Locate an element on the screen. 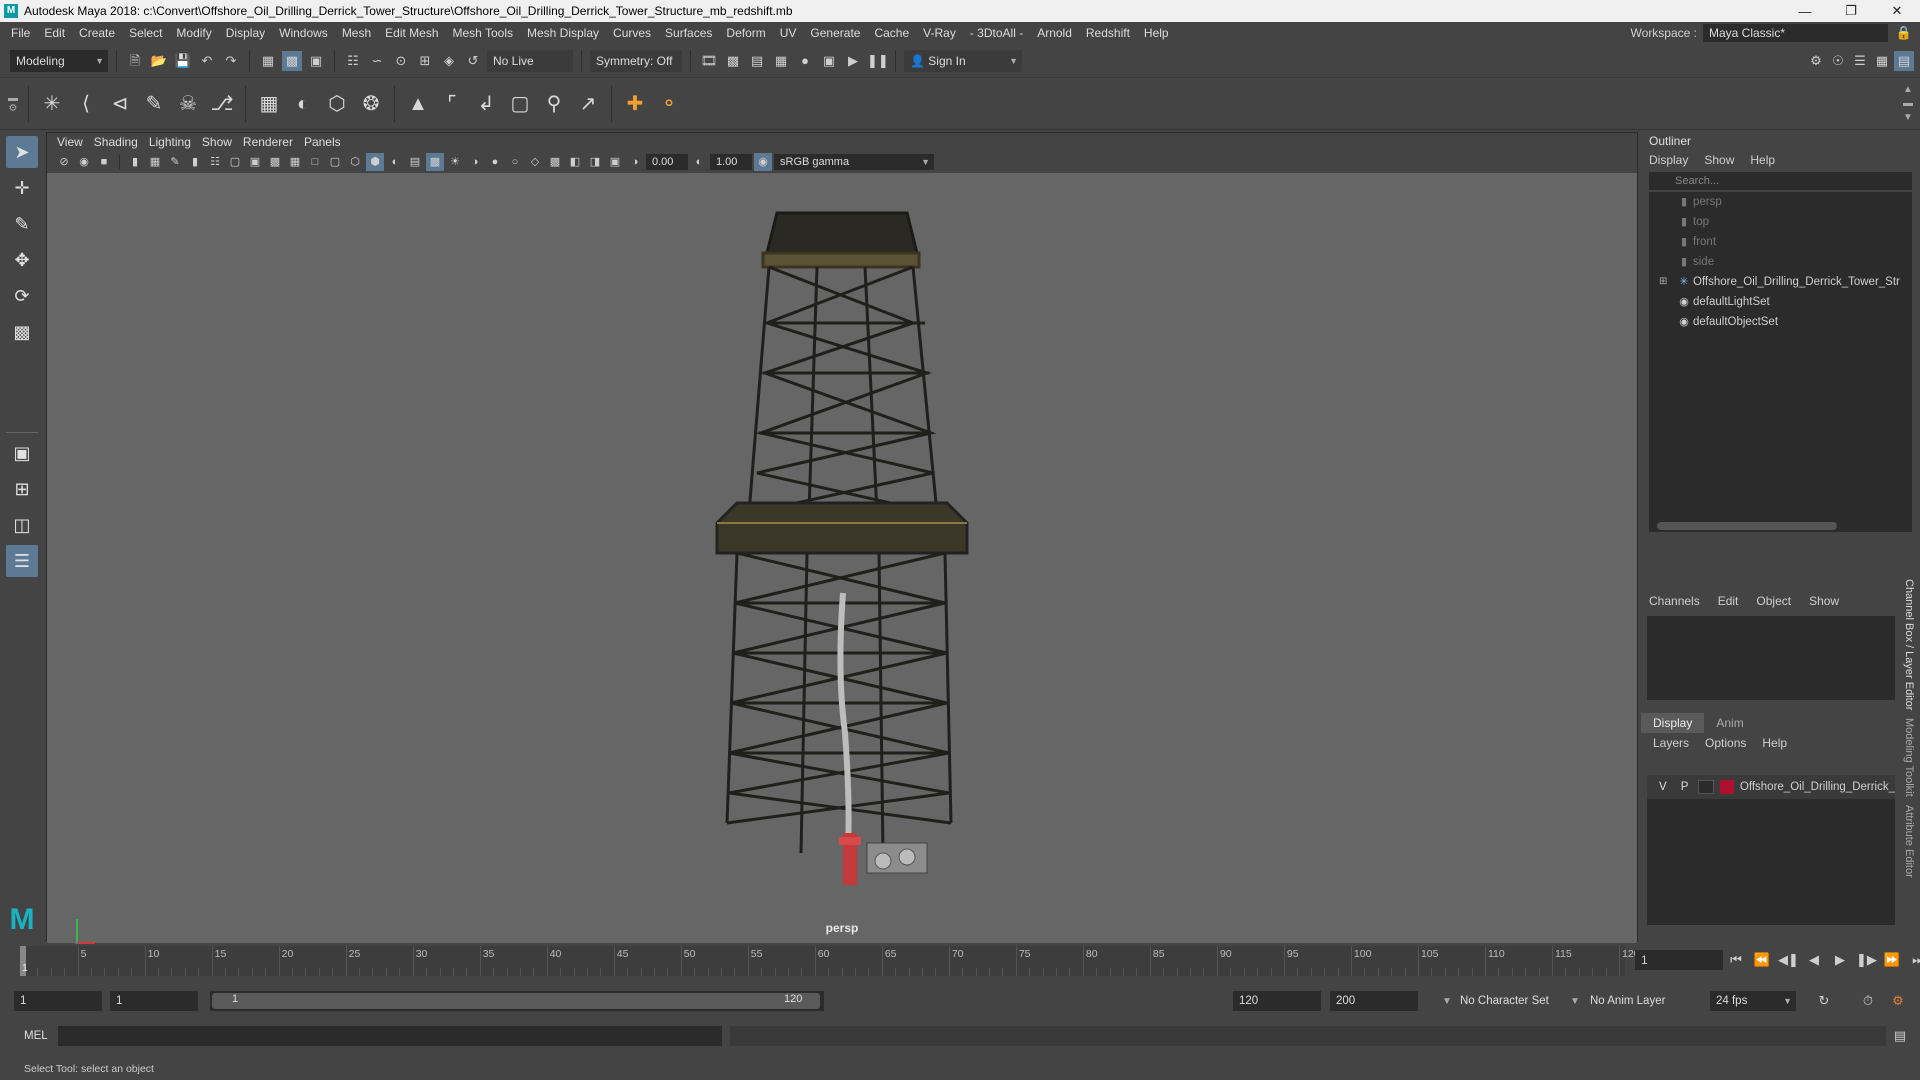  wireframe-on-shaded-icon: ◐ is located at coordinates (395, 162).